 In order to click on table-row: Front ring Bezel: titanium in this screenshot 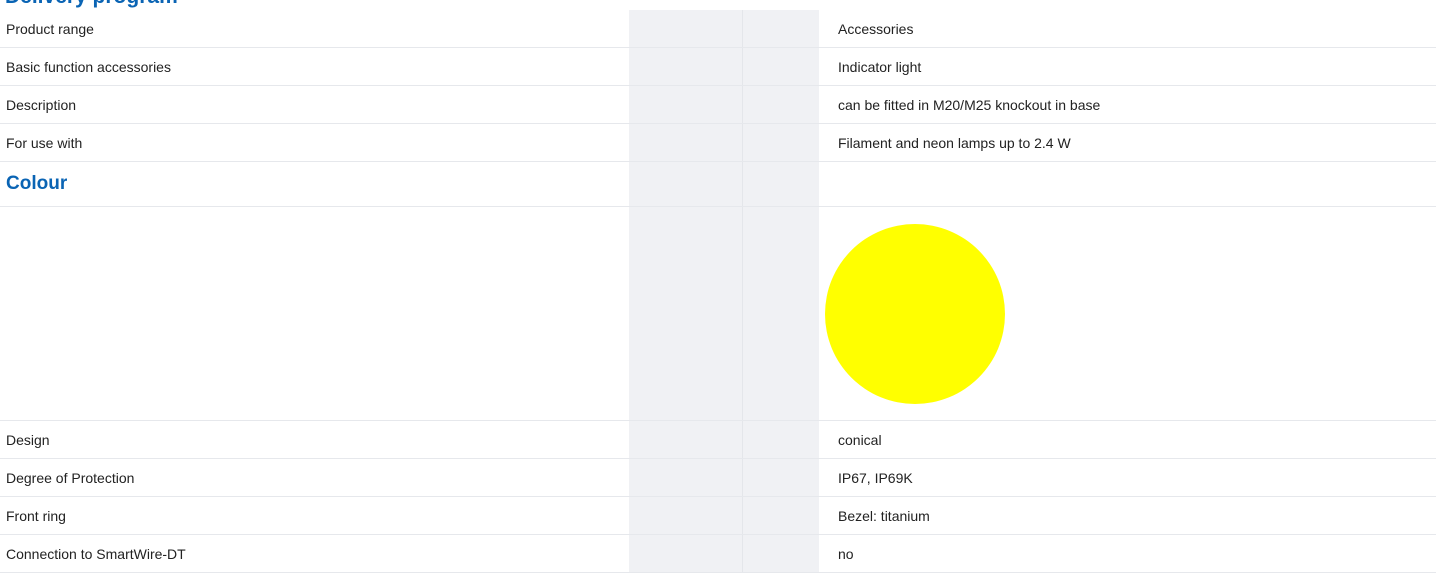, I will do `click(718, 516)`.